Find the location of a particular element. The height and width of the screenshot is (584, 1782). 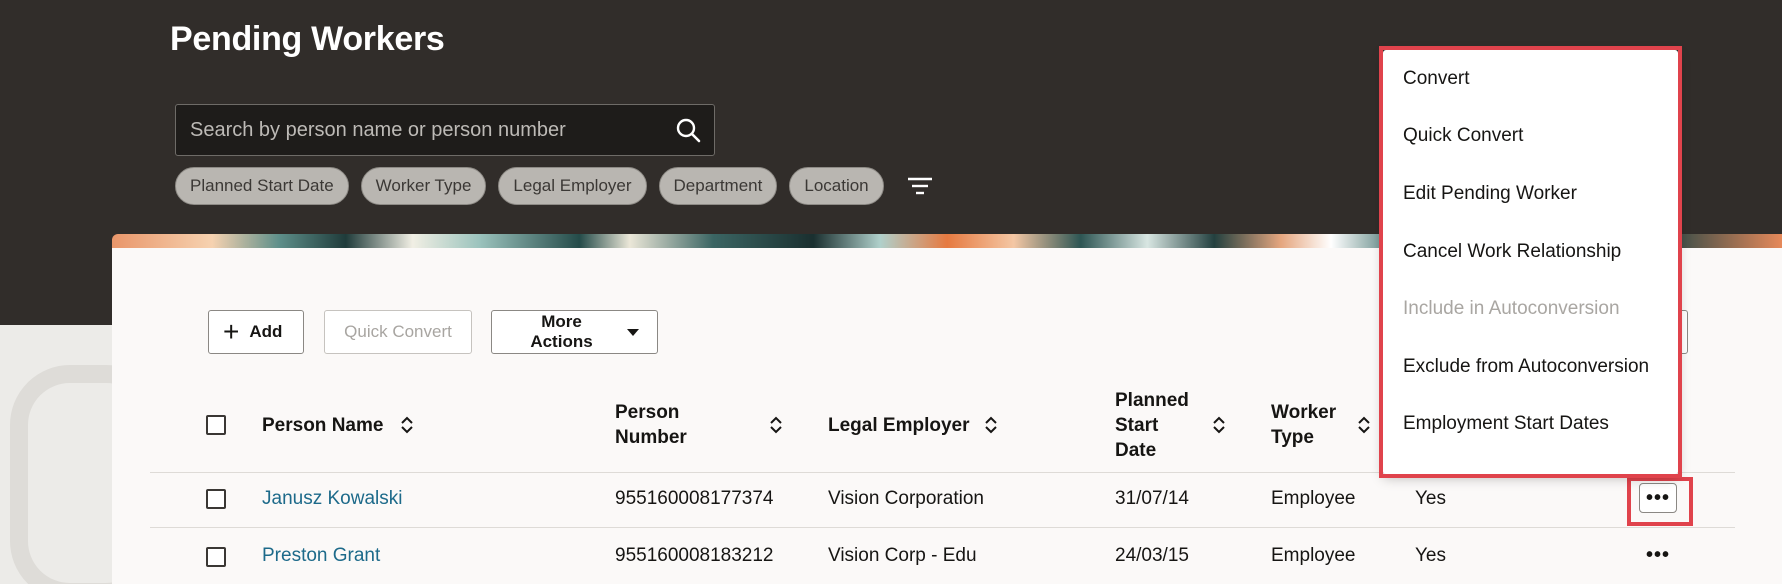

filter-chip-legal-employer: Legal Employer is located at coordinates (572, 186).